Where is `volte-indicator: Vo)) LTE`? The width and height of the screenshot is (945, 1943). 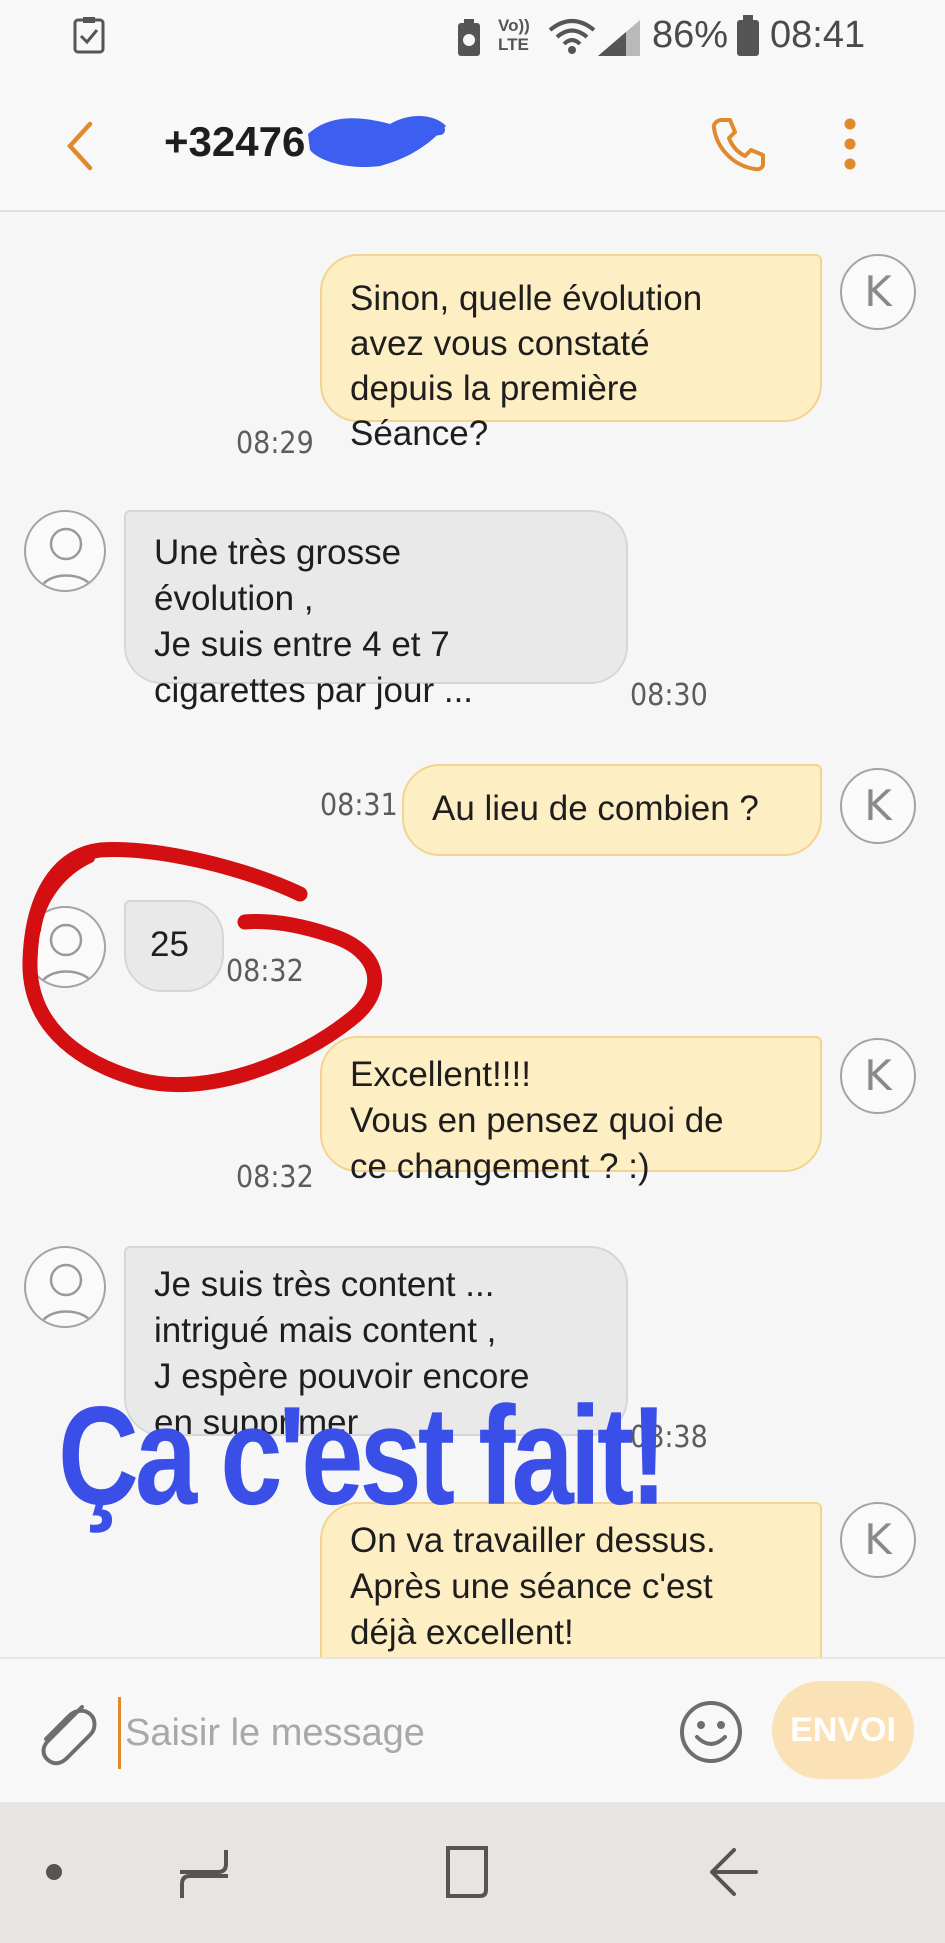
volte-indicator: Vo)) LTE is located at coordinates (514, 35).